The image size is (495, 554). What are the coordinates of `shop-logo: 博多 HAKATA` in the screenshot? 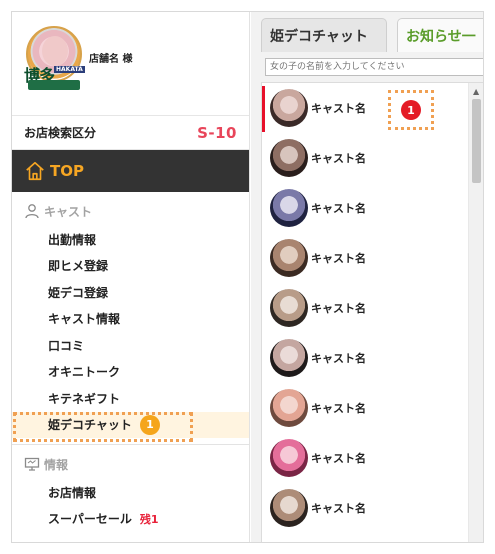 It's located at (54, 59).